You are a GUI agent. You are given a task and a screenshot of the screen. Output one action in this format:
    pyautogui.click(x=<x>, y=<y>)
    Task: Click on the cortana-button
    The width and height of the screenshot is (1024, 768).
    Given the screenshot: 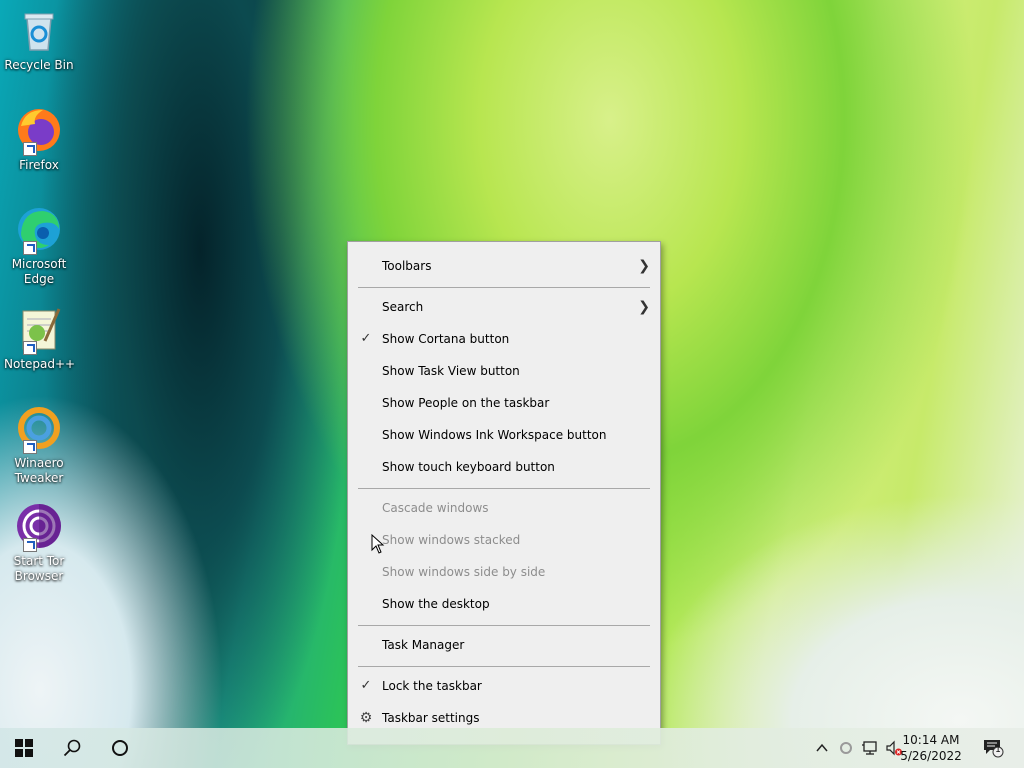 What is the action you would take?
    pyautogui.click(x=120, y=748)
    